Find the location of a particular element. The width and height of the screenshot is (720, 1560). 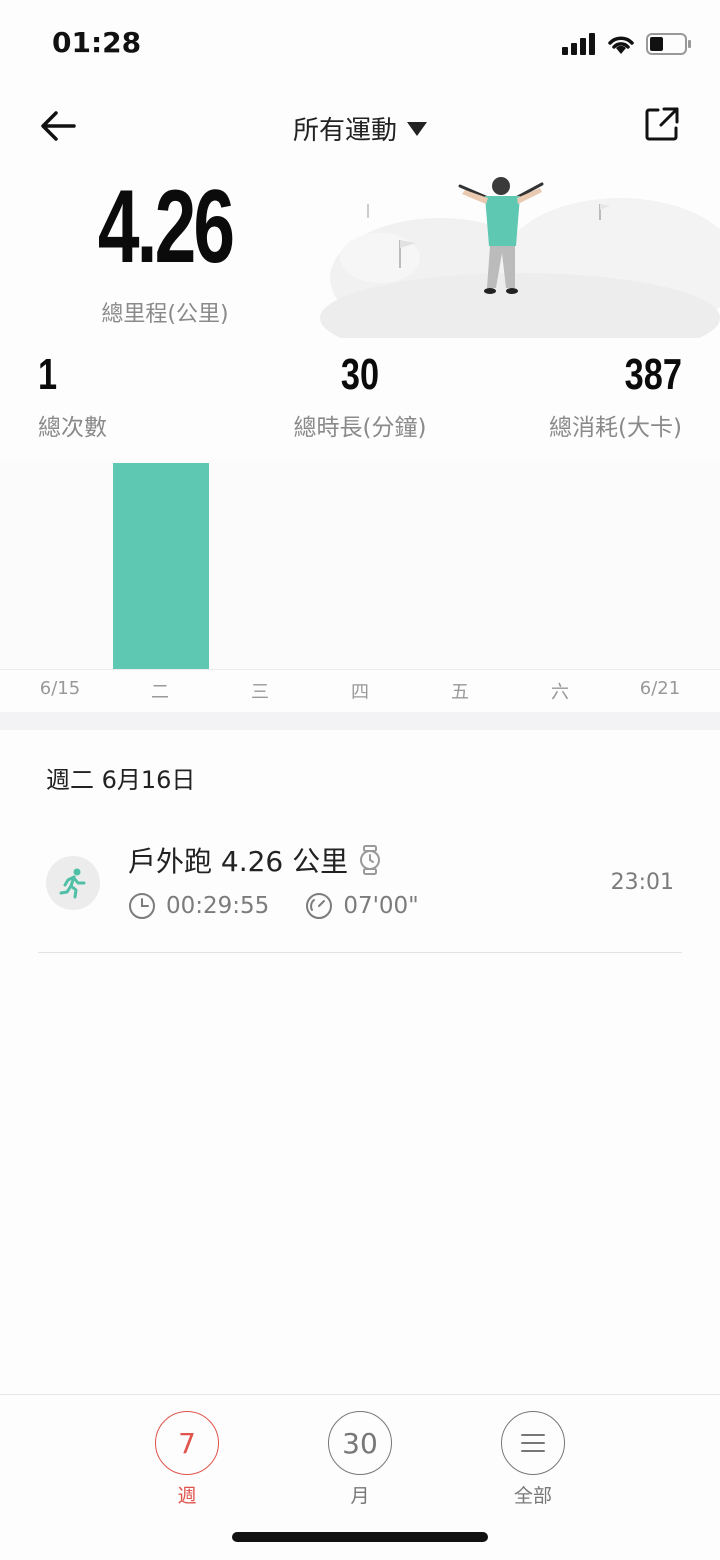

total-distance-value: 4.26 is located at coordinates (166, 227).